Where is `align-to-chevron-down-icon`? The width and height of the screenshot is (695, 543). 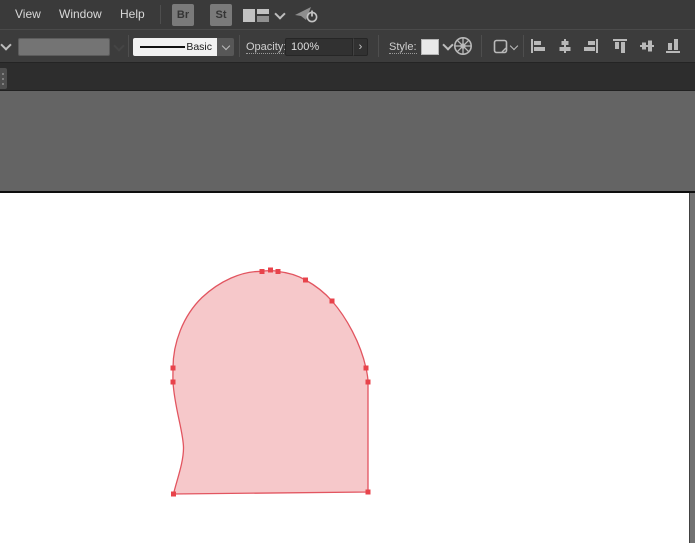
align-to-chevron-down-icon is located at coordinates (514, 46).